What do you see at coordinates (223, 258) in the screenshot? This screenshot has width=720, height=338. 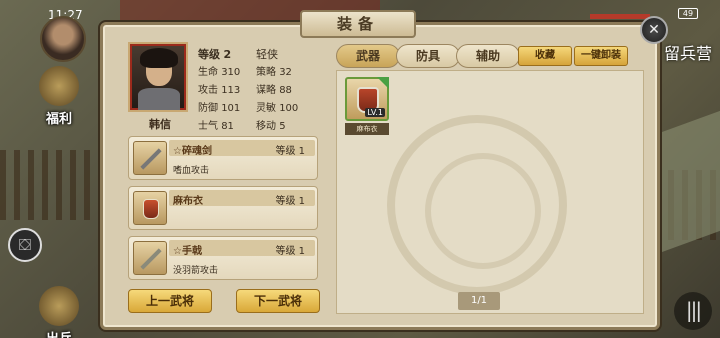 I see `equipped-assist-card: ☆手戟 等级 1 没羽箭攻击` at bounding box center [223, 258].